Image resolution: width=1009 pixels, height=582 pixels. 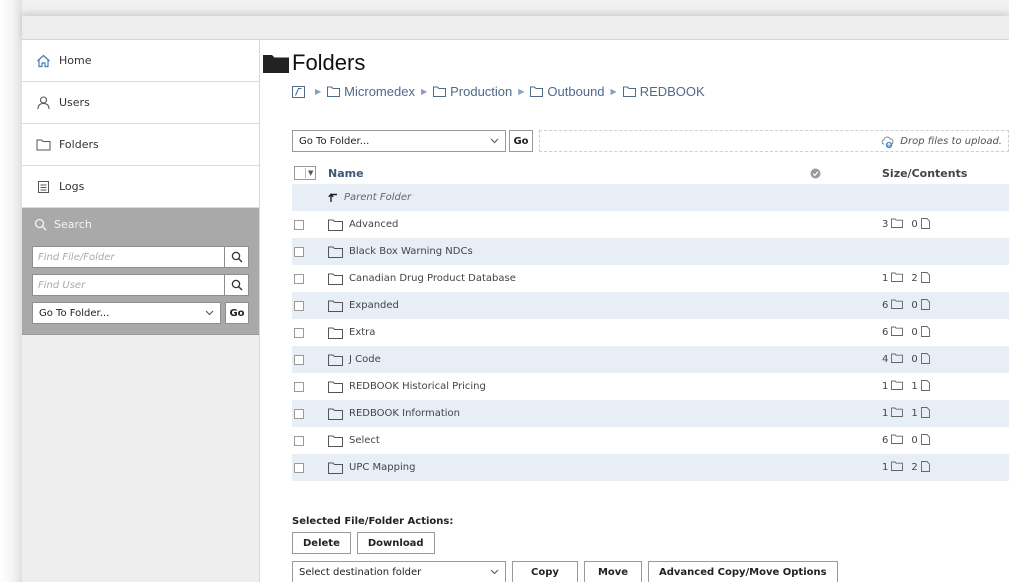 I want to click on folder-name: Advanced, so click(x=373, y=224).